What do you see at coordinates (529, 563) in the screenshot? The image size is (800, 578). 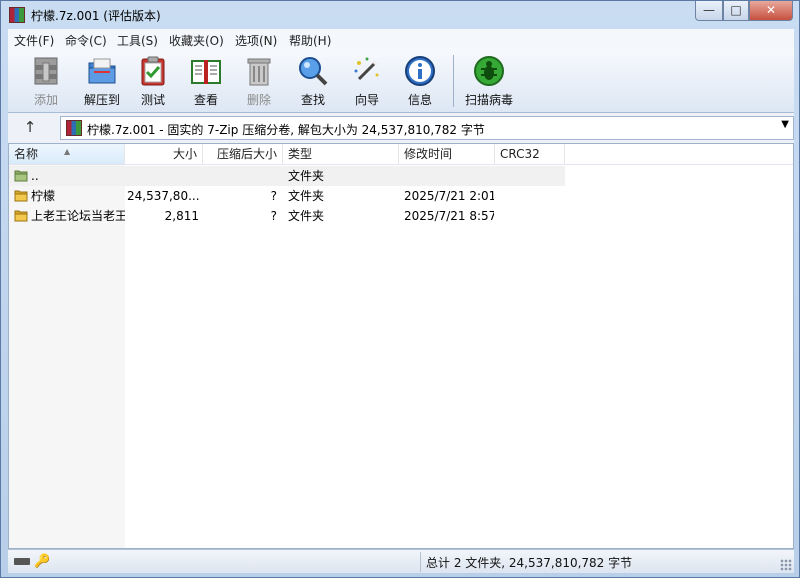 I see `status-text: 总计 2 文件夹, 24,537,810,782 字节` at bounding box center [529, 563].